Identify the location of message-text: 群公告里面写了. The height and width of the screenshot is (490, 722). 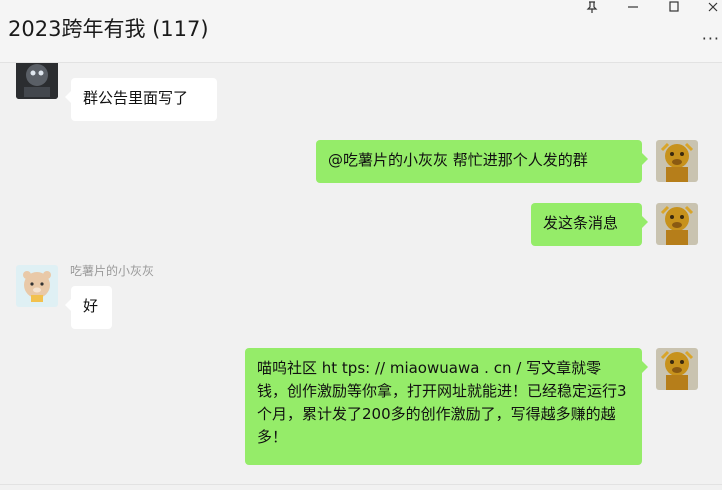
(136, 98).